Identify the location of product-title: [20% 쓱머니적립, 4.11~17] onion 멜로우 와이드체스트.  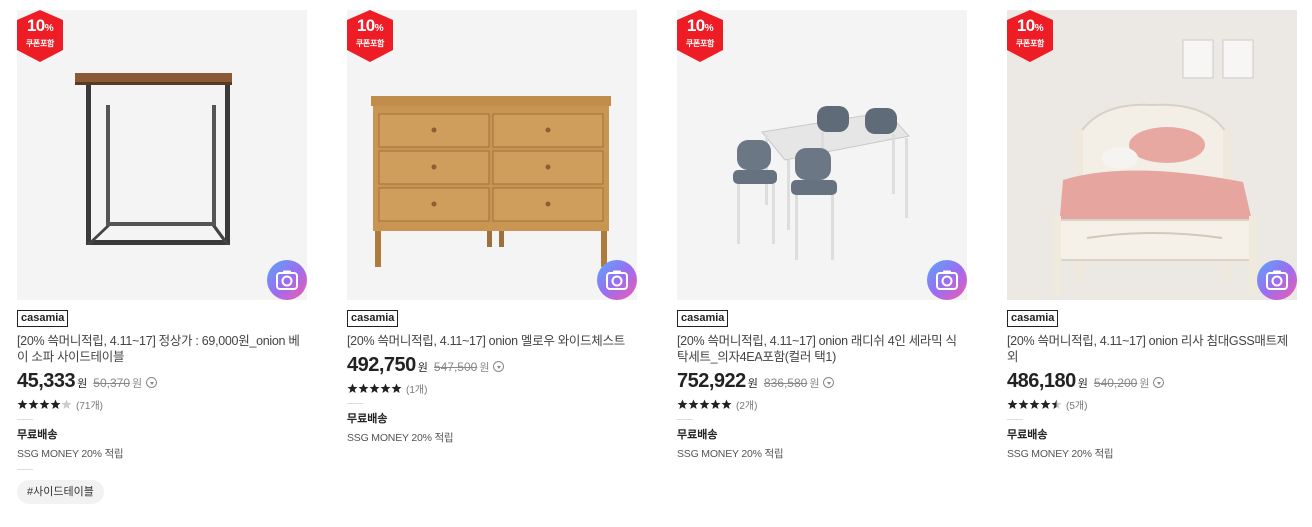
(492, 341).